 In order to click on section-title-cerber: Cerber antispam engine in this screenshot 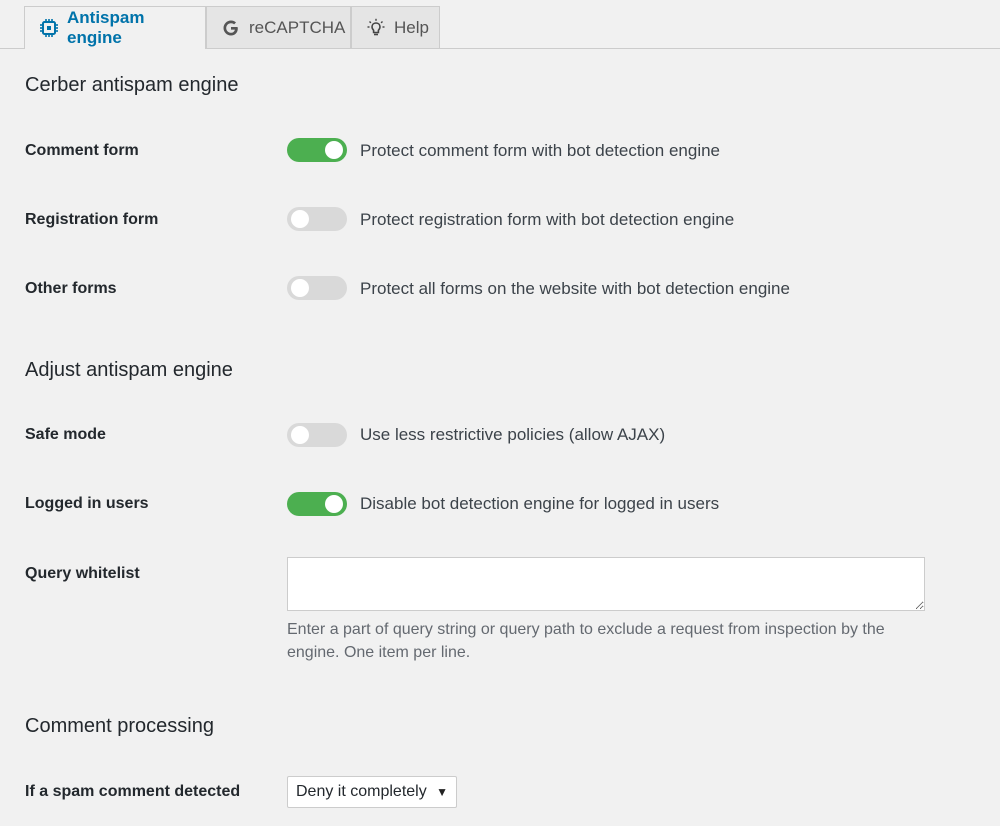, I will do `click(132, 85)`.